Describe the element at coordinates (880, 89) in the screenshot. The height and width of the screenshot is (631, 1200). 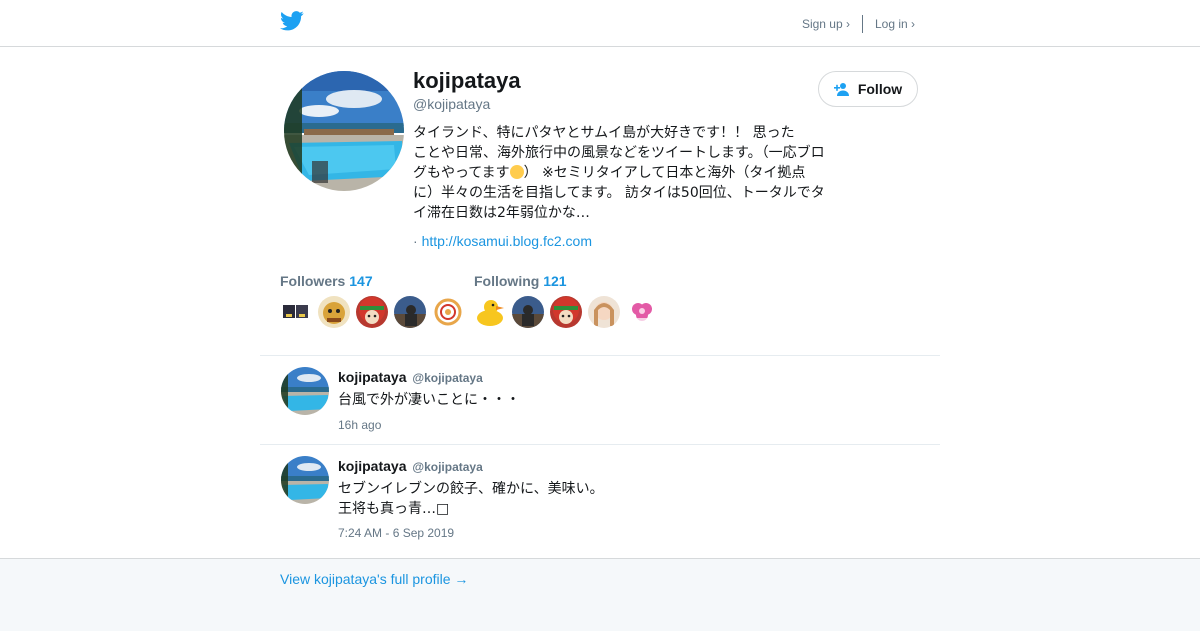
I see `follow-label: Follow` at that location.